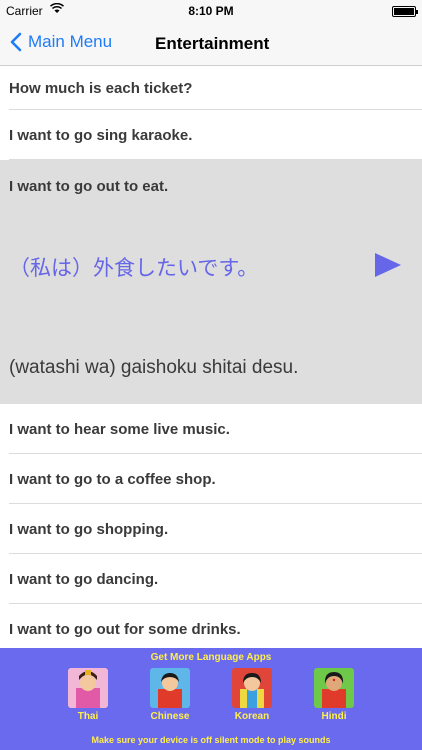 This screenshot has width=422, height=750. I want to click on play-icon, so click(388, 265).